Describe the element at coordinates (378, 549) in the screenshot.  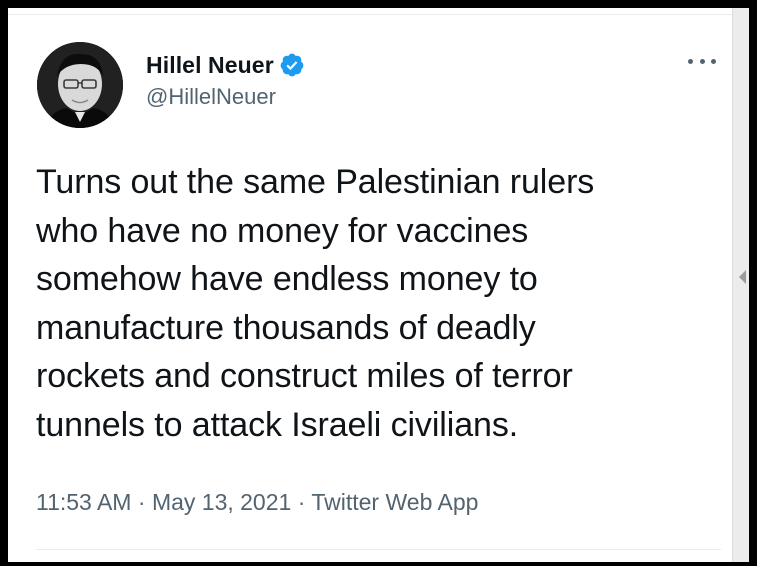
I see `bottom-divider` at that location.